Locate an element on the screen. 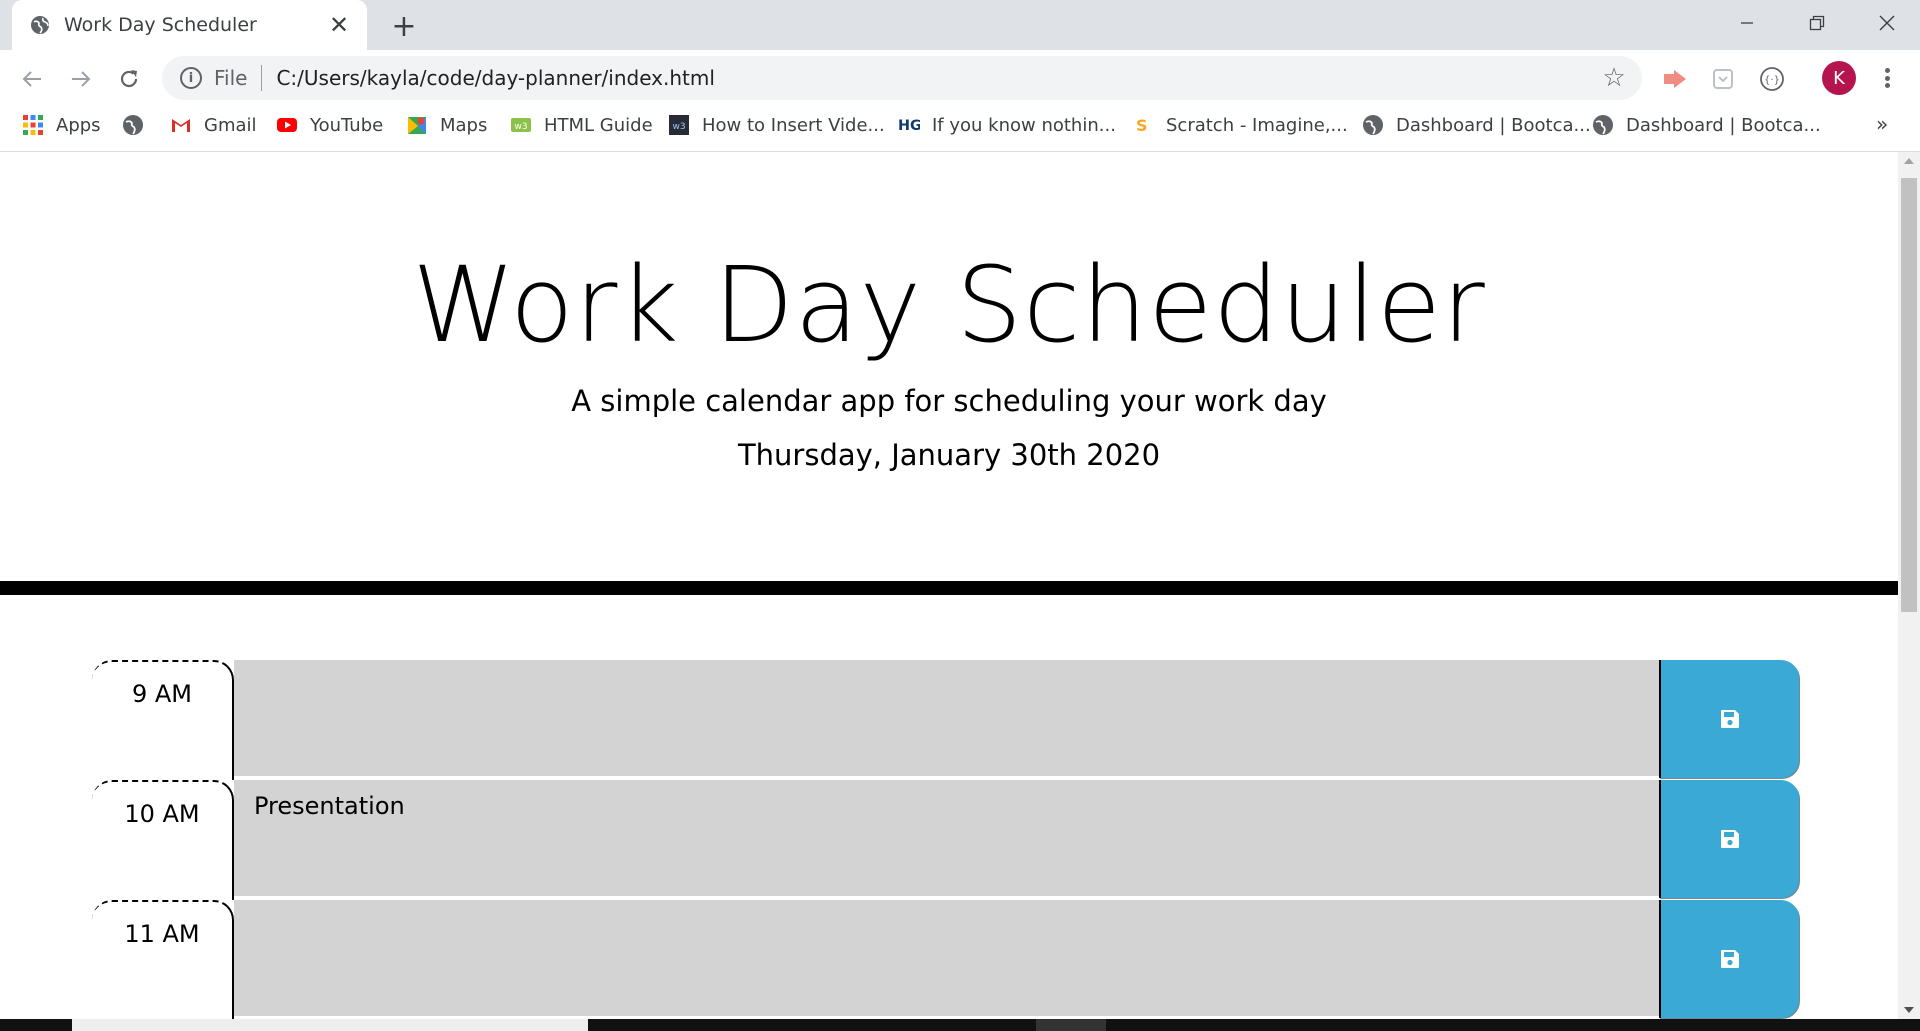 This screenshot has width=1920, height=1031. reload-icon is located at coordinates (129, 79).